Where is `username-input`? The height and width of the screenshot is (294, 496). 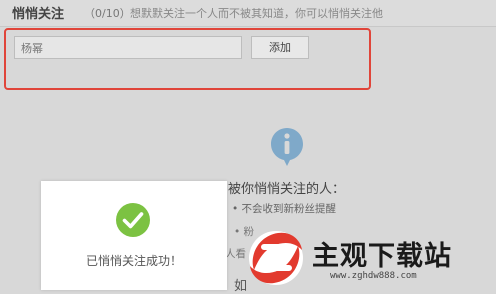
username-input is located at coordinates (128, 47).